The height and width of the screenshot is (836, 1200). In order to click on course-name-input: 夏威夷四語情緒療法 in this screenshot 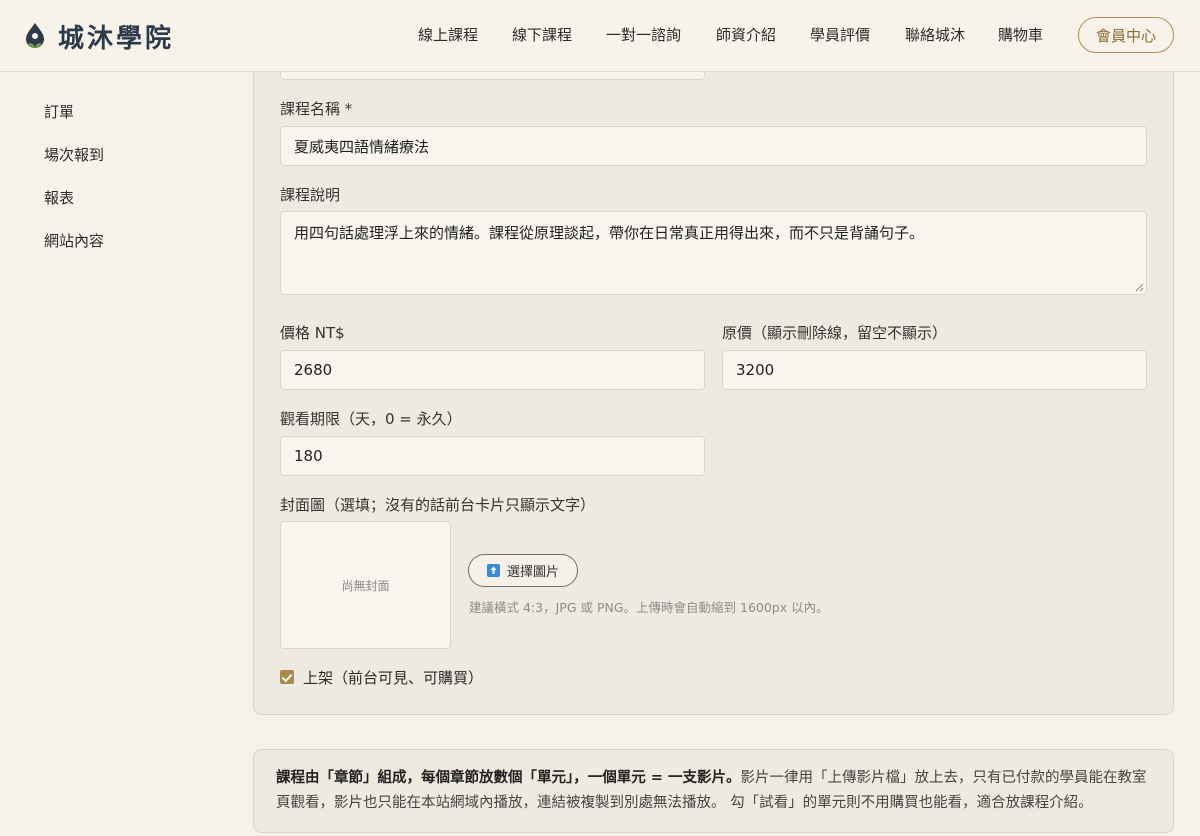, I will do `click(713, 146)`.